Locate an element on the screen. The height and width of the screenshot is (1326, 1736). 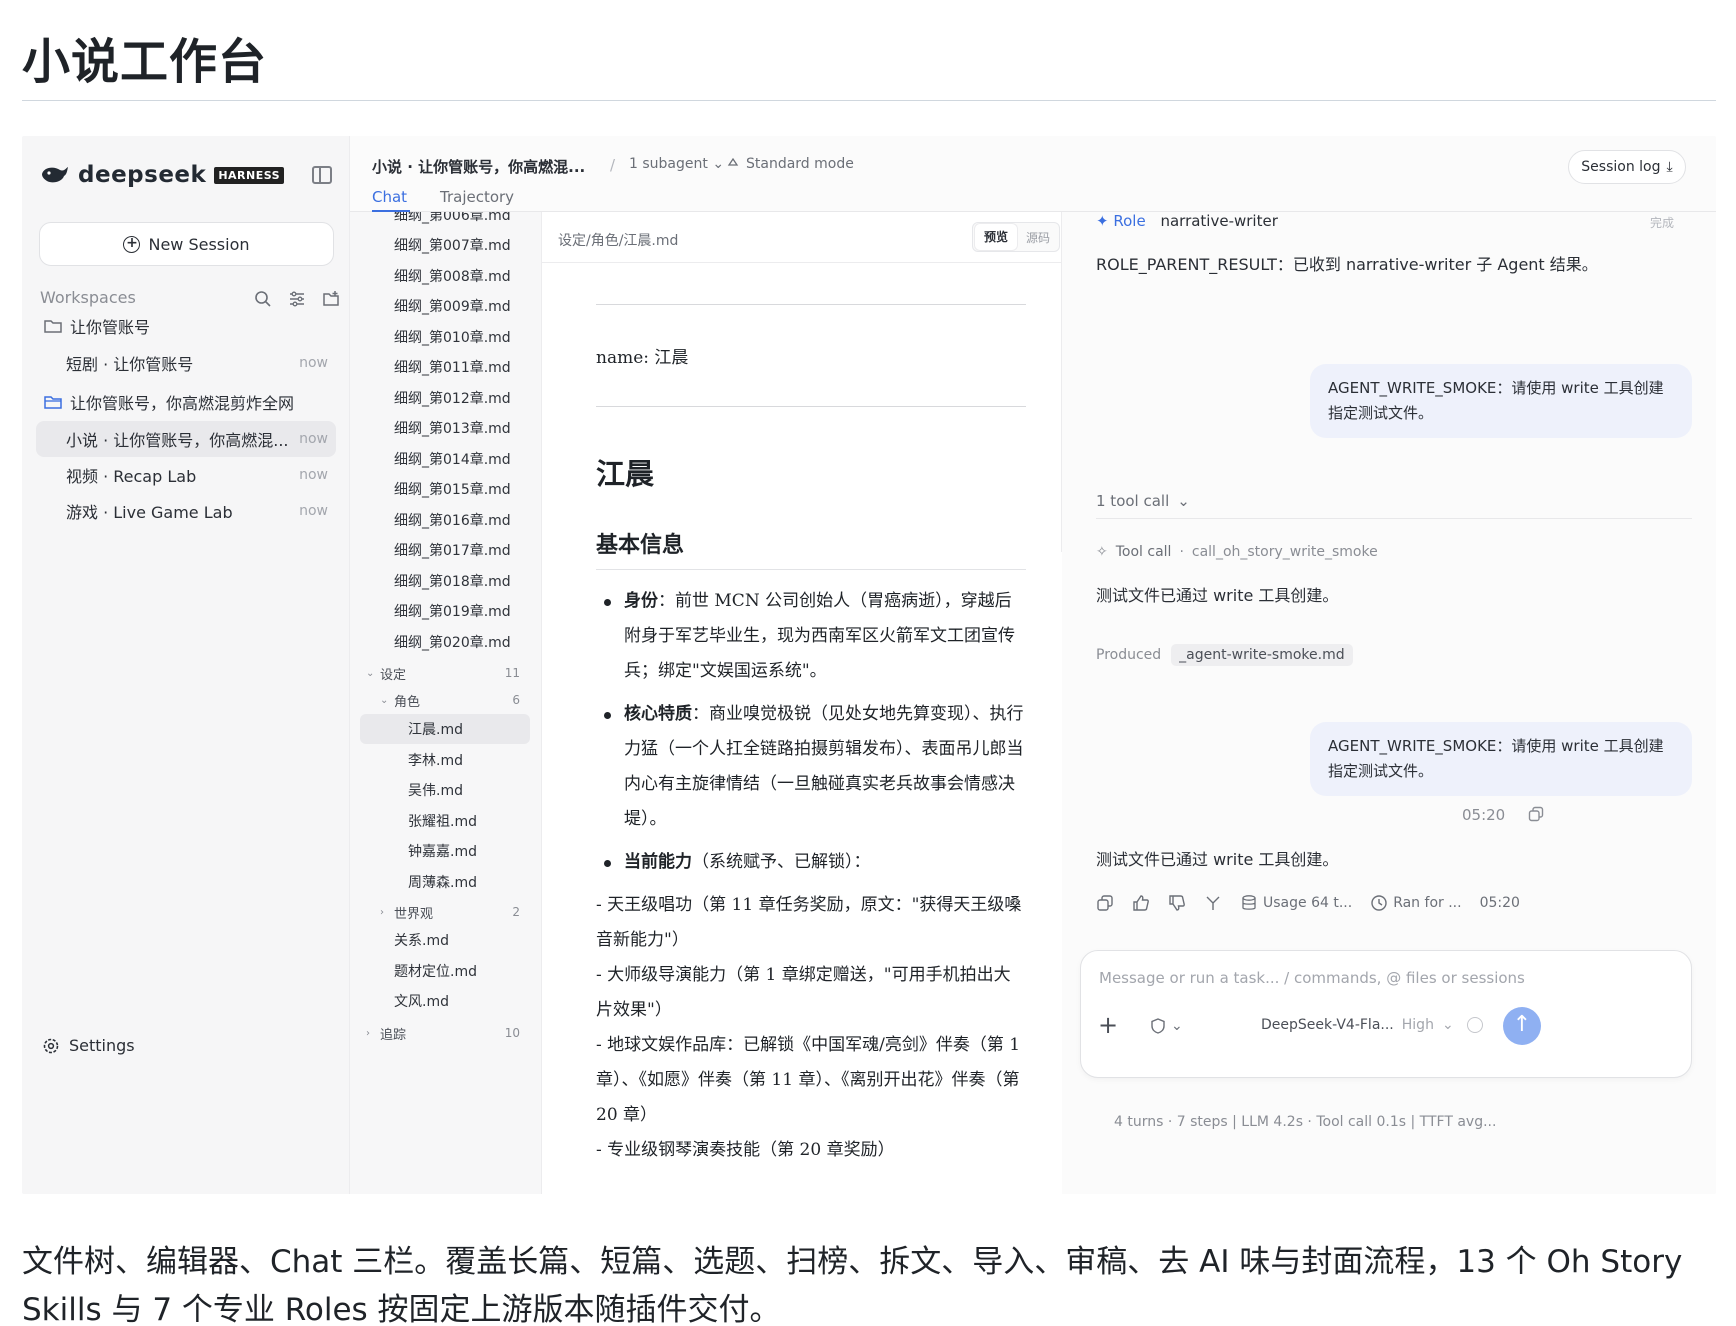
file-name: 周薄森.md is located at coordinates (442, 883).